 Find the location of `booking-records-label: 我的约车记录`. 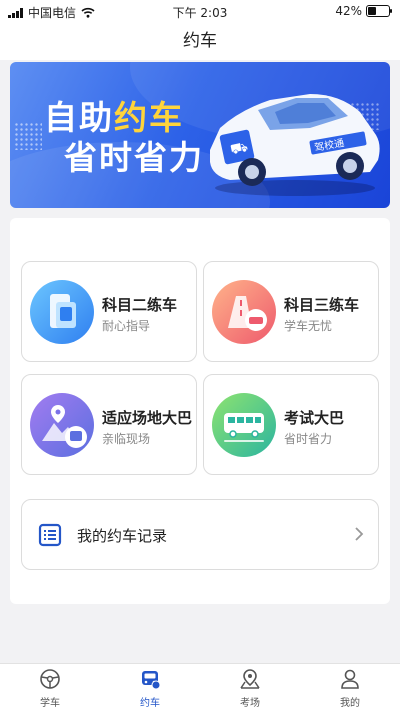

booking-records-label: 我的约车记录 is located at coordinates (122, 536).